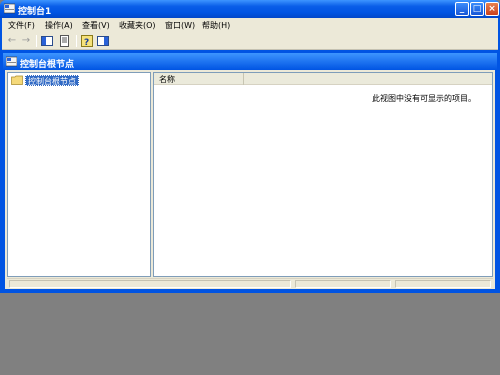 Image resolution: width=500 pixels, height=375 pixels. I want to click on child-title-bar: 控制台根节点, so click(250, 61).